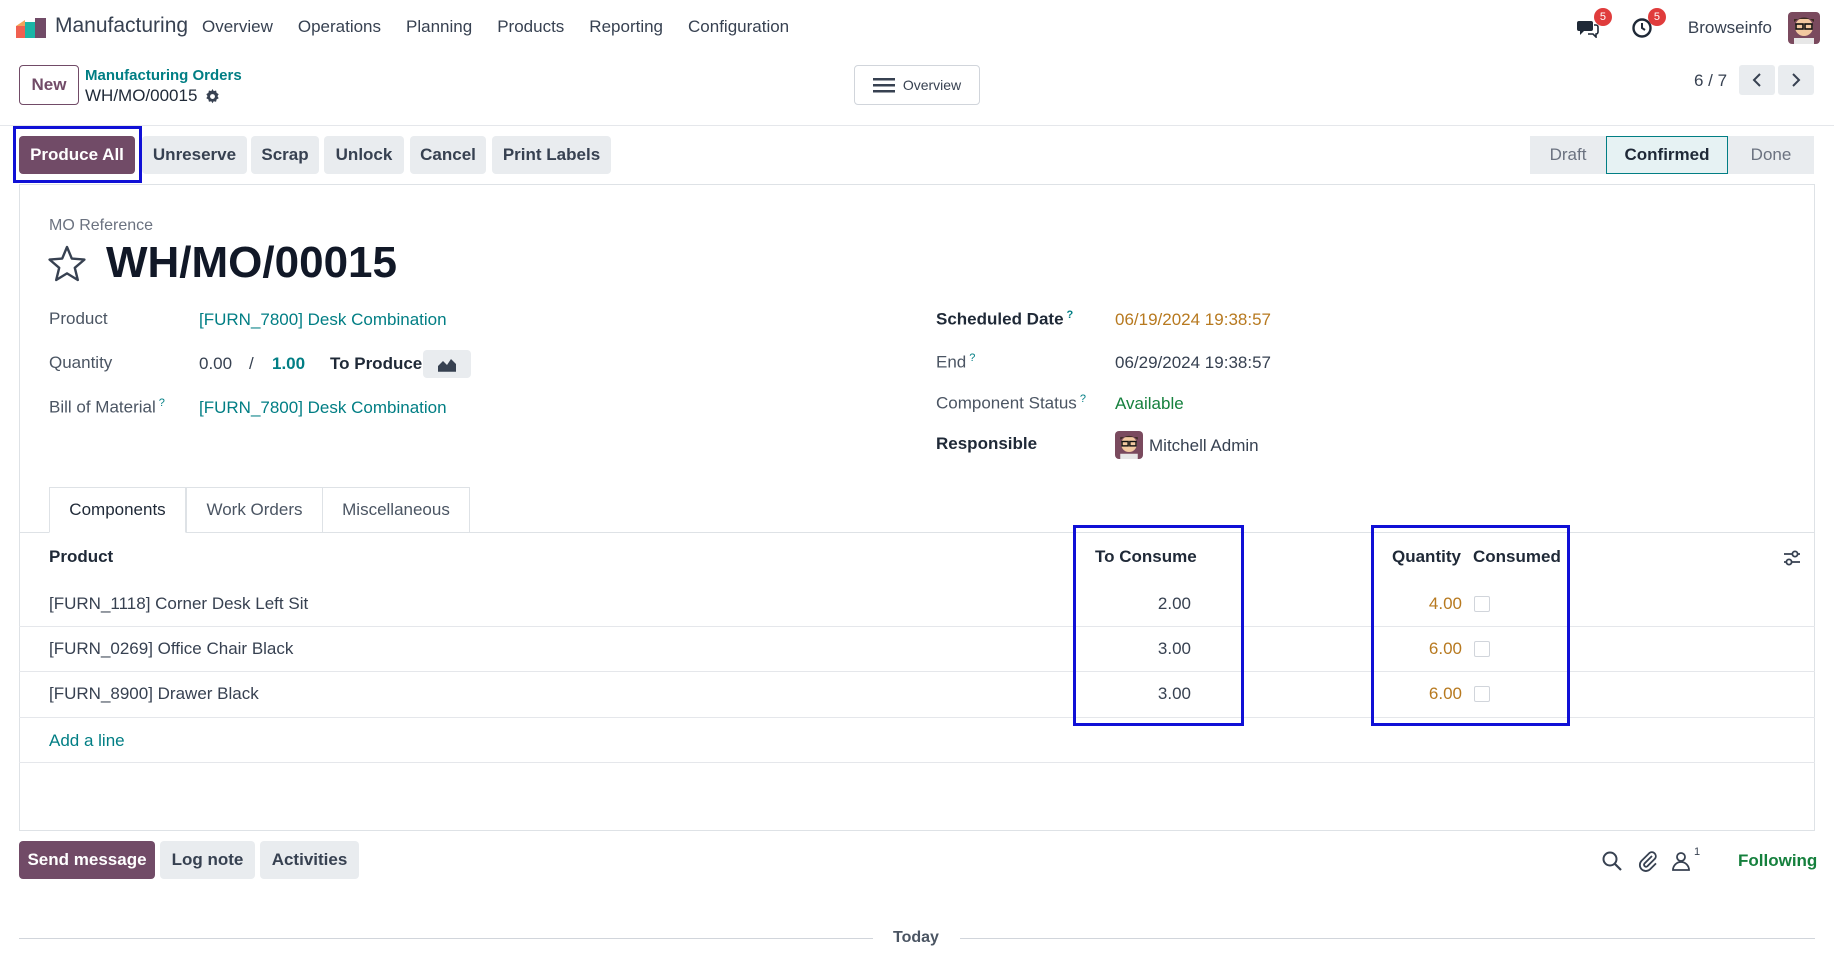 The width and height of the screenshot is (1834, 968). Describe the element at coordinates (1070, 315) in the screenshot. I see `scheduled-date-help-icon: ?` at that location.